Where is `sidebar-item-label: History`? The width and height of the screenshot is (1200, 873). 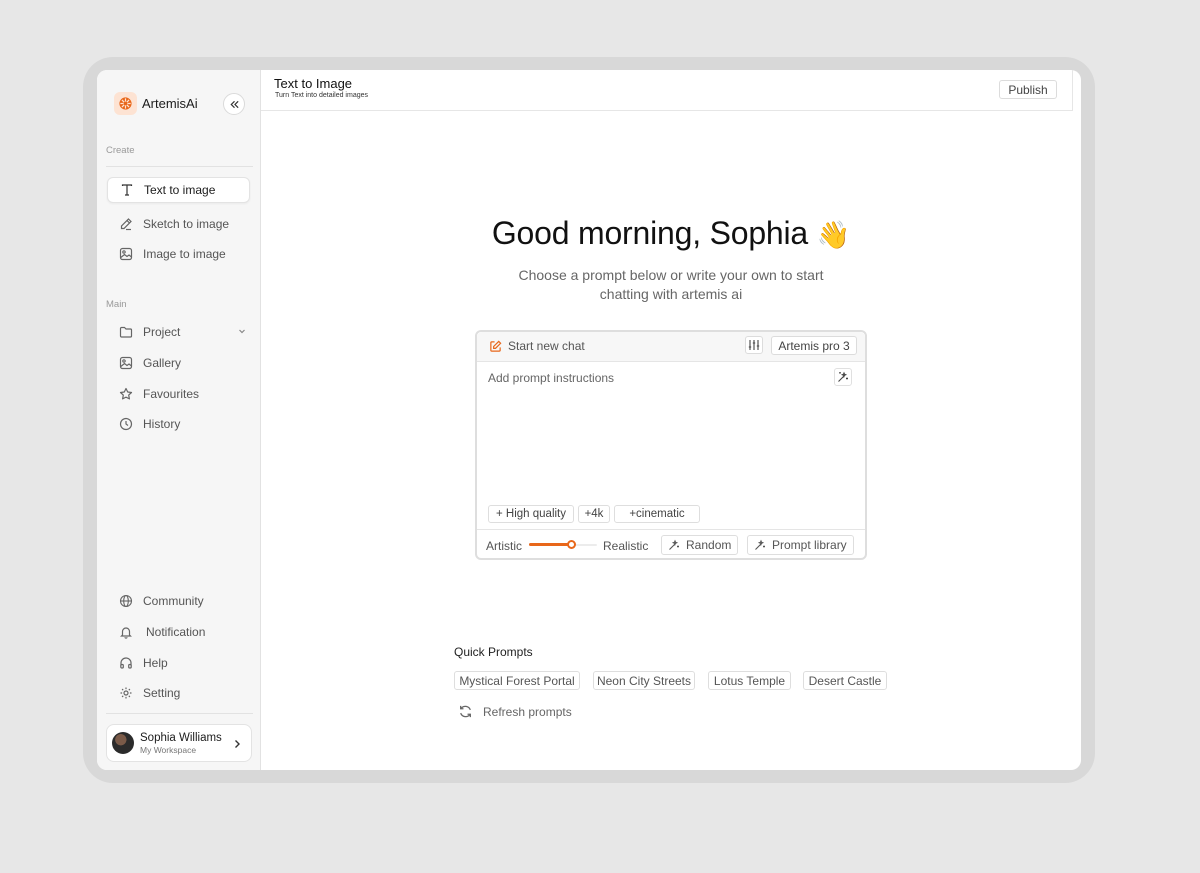 sidebar-item-label: History is located at coordinates (162, 424).